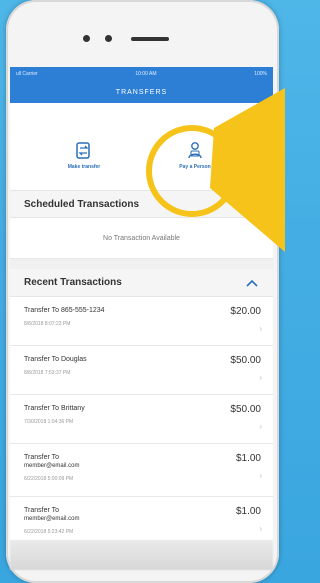  I want to click on pay-a-person-button: Pay a Person, so click(195, 155).